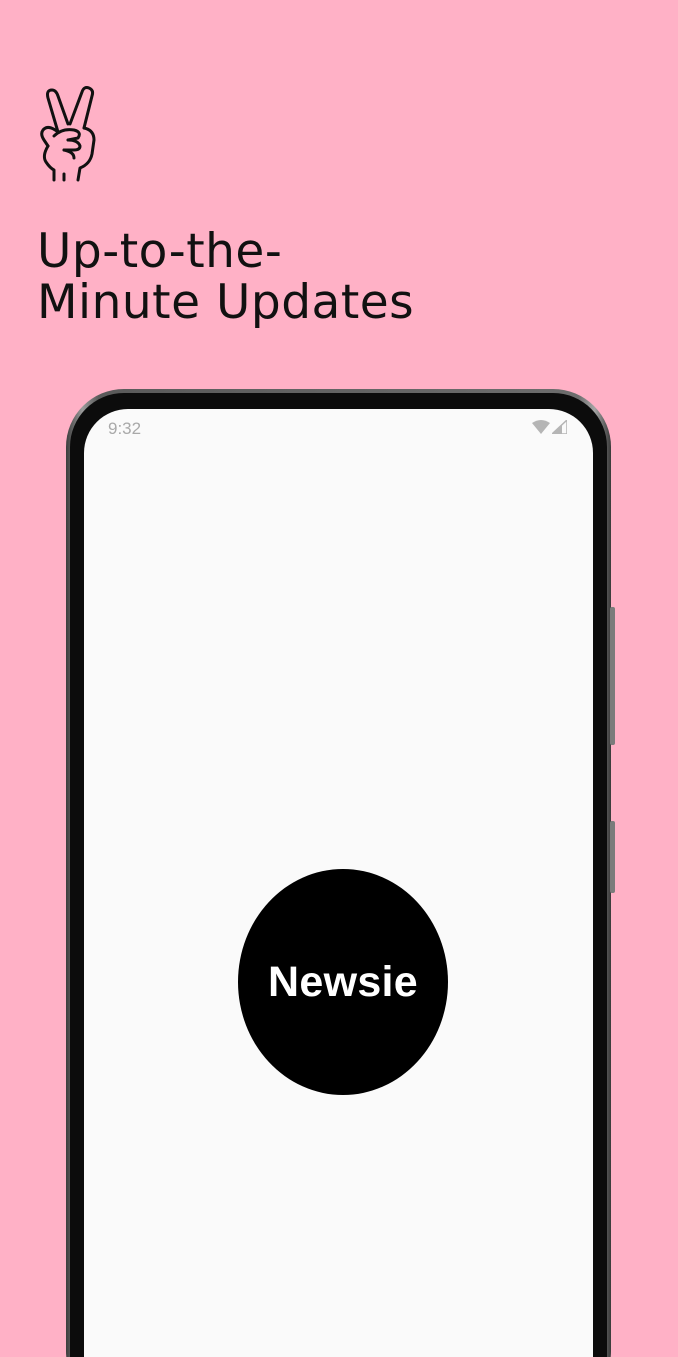 Image resolution: width=678 pixels, height=1357 pixels. I want to click on power-button, so click(612, 676).